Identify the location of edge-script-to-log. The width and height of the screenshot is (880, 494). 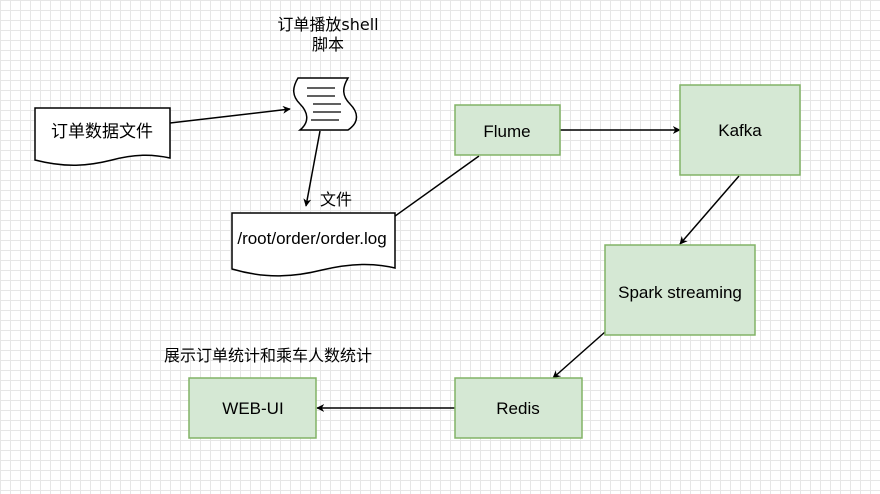
(312, 168).